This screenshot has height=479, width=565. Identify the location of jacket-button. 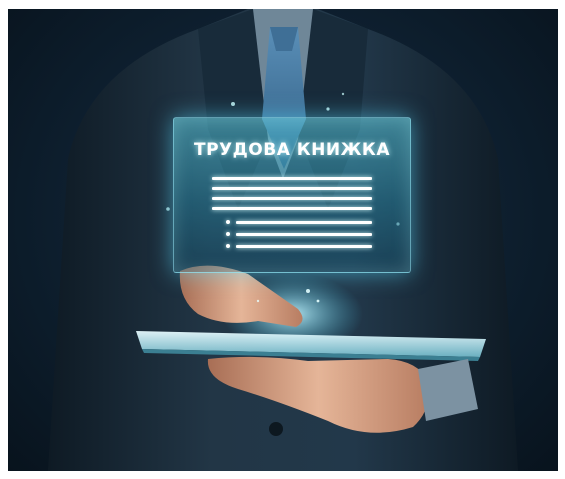
(276, 429).